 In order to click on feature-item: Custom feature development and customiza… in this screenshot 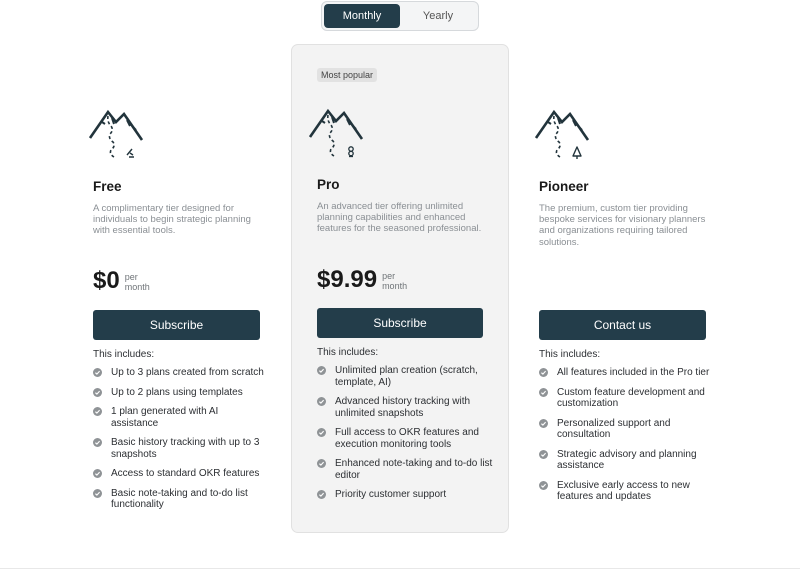, I will do `click(626, 398)`.